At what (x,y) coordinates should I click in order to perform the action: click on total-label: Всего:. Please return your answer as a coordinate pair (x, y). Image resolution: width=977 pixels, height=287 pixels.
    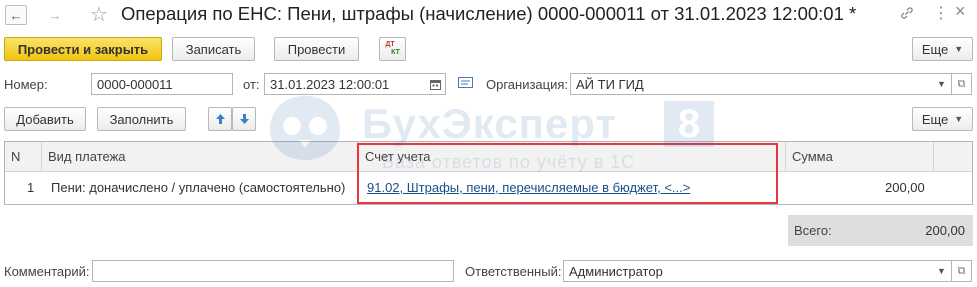
    Looking at the image, I should click on (813, 230).